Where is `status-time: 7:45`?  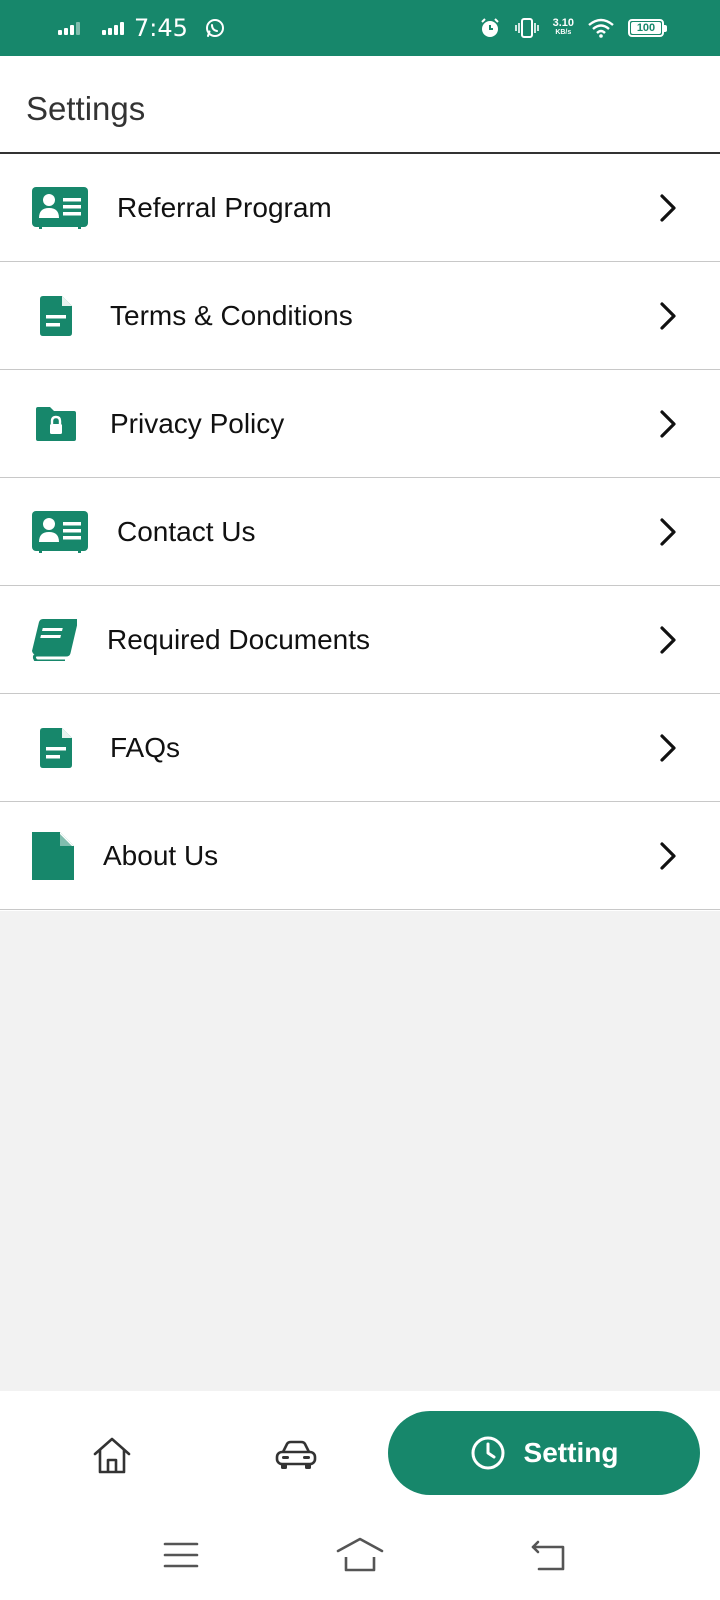 status-time: 7:45 is located at coordinates (161, 28).